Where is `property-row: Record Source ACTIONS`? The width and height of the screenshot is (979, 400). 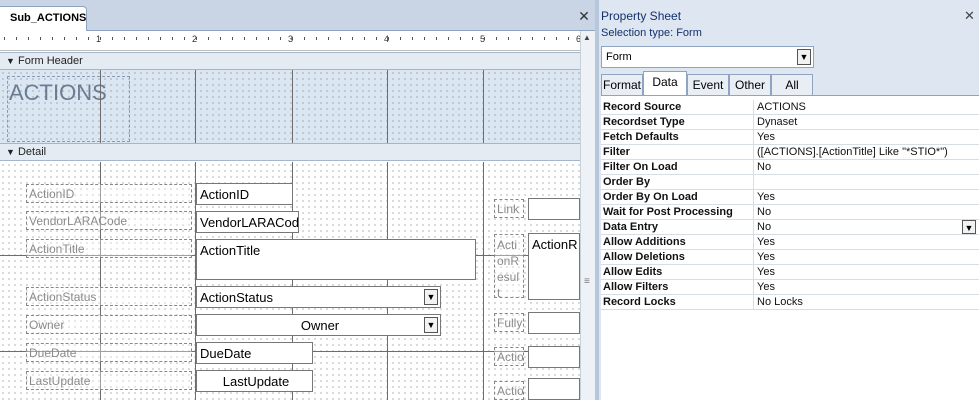
property-row: Record Source ACTIONS is located at coordinates (790, 107).